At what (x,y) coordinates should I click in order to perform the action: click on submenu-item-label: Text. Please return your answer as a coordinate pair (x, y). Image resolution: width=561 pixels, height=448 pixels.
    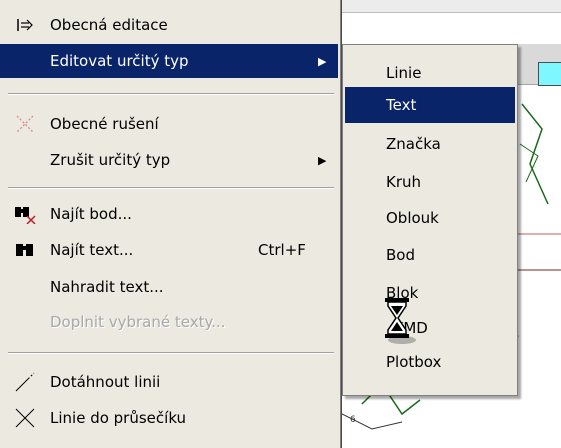
    Looking at the image, I should click on (401, 105).